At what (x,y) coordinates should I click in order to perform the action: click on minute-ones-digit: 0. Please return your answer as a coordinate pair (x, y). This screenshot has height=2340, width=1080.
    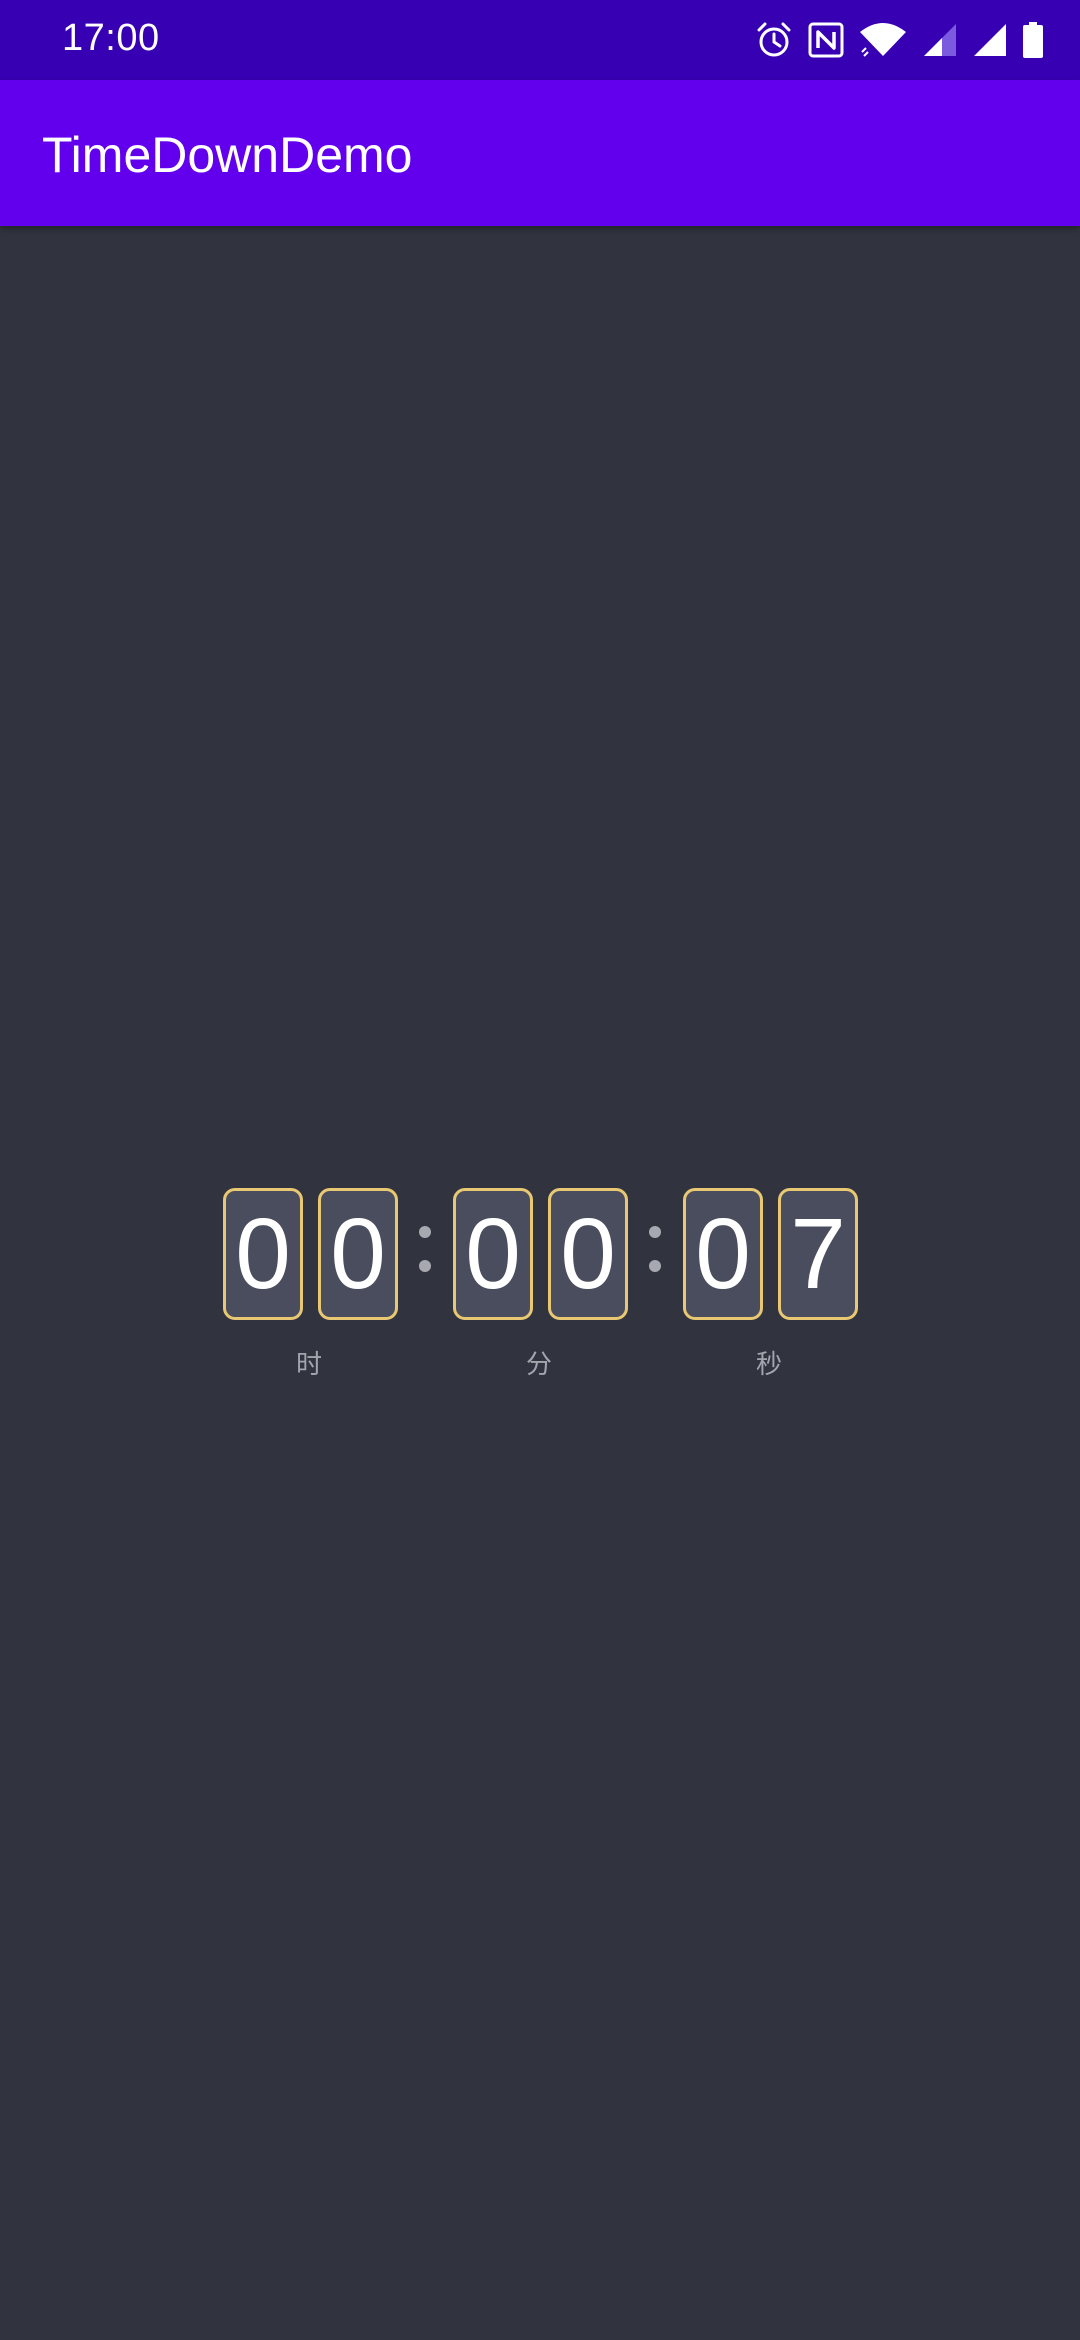
    Looking at the image, I should click on (588, 1254).